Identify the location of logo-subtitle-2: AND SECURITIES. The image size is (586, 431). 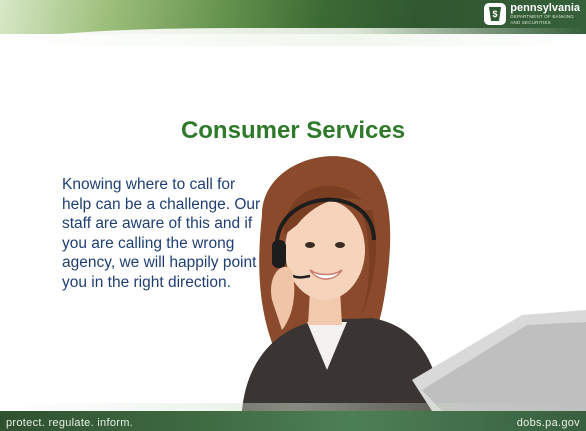
(530, 22).